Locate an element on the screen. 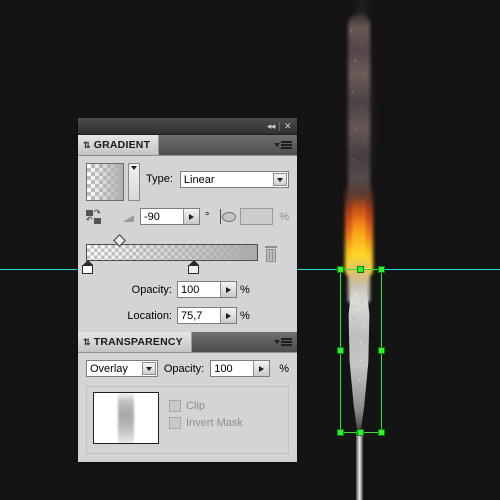  gradient-type-row: Type: Linear is located at coordinates (187, 182).